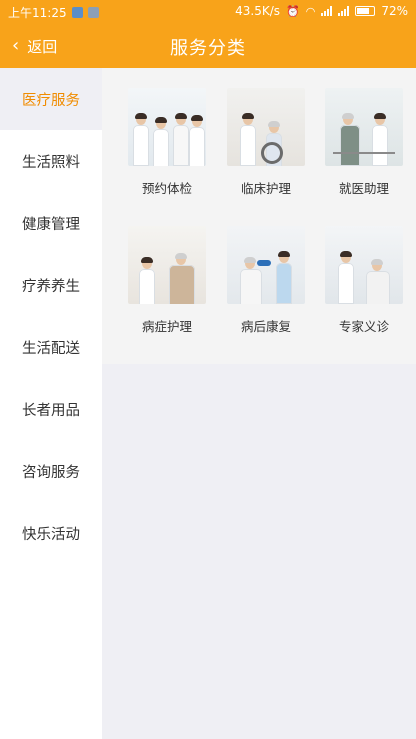 This screenshot has height=739, width=416. I want to click on service-label: 临床护理, so click(265, 188).